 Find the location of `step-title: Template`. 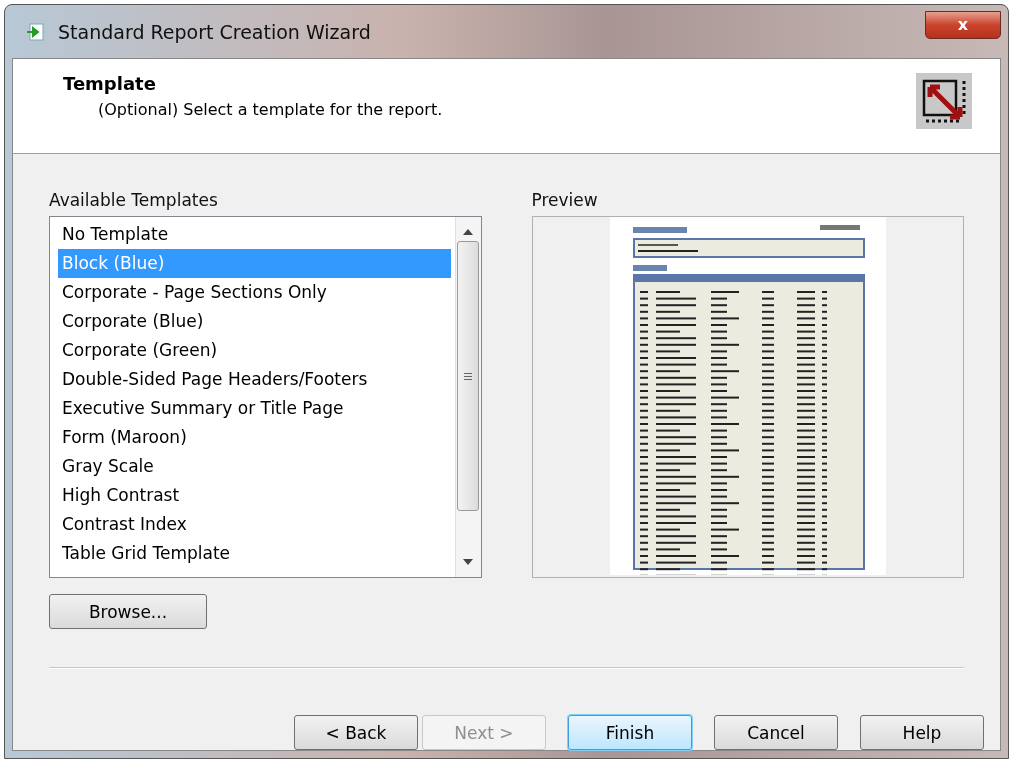

step-title: Template is located at coordinates (110, 83).